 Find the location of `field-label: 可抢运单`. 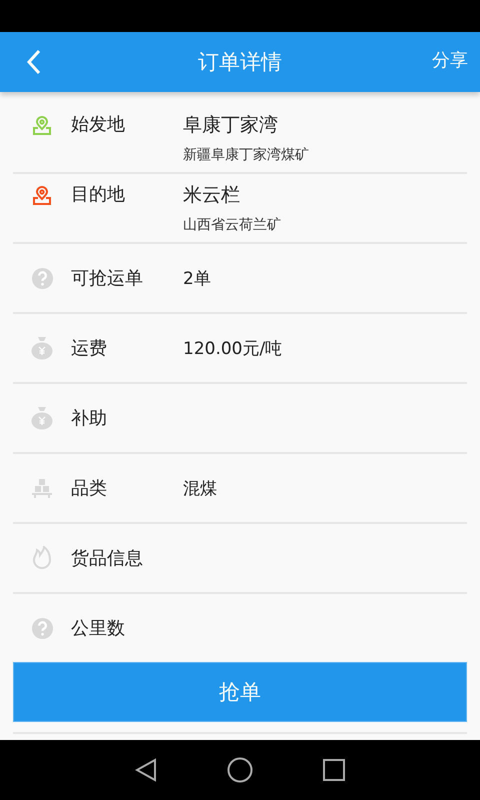

field-label: 可抢运单 is located at coordinates (107, 278).